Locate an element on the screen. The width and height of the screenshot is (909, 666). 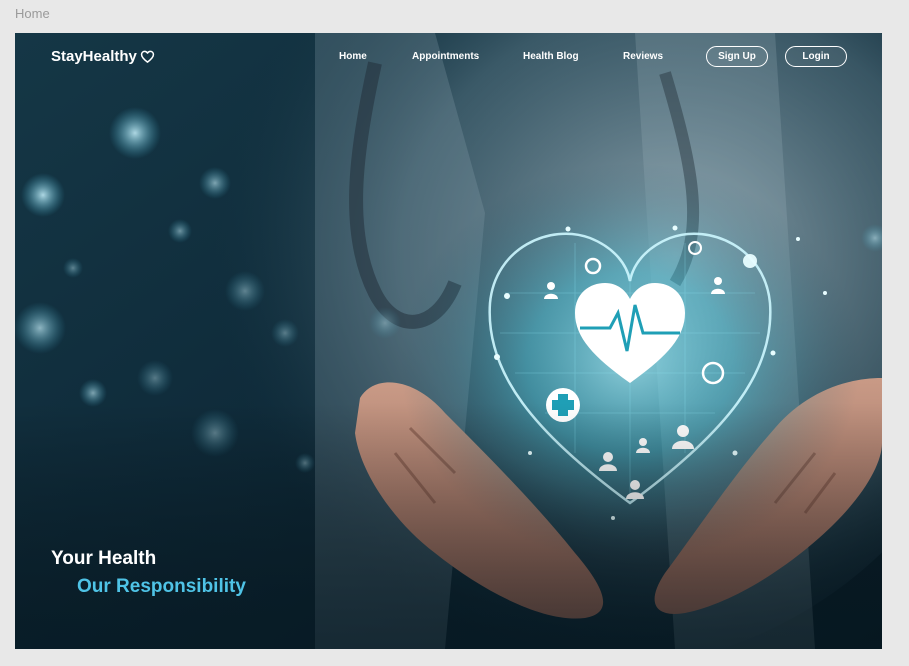
brand-name: StayHealthy is located at coordinates (94, 56).